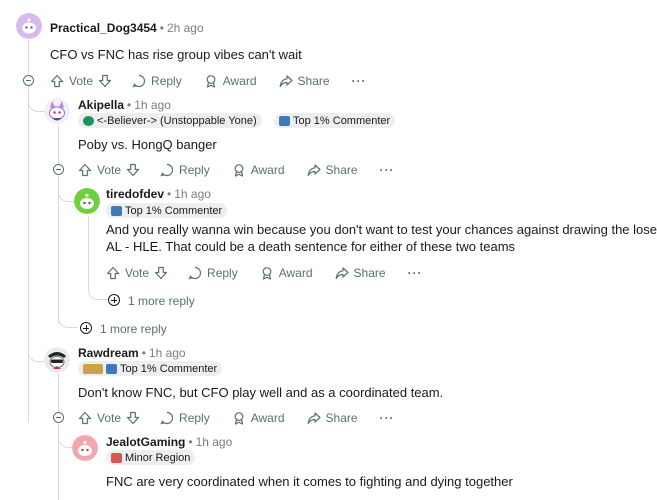 This screenshot has height=500, width=657. What do you see at coordinates (147, 144) in the screenshot?
I see `comment-body: Poby vs. HongQ banger` at bounding box center [147, 144].